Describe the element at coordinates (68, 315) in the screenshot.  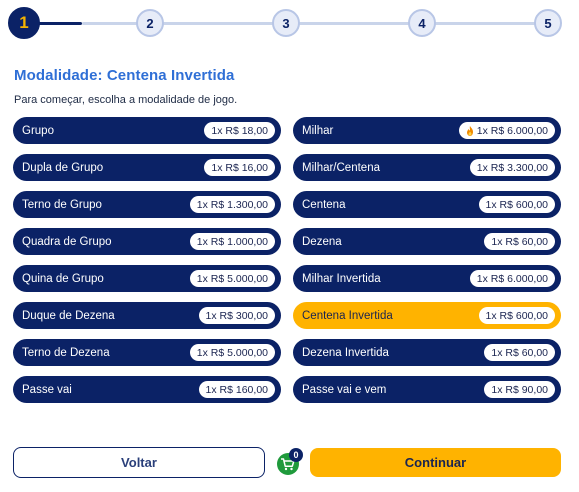
I see `option-label: Duque de Dezena` at that location.